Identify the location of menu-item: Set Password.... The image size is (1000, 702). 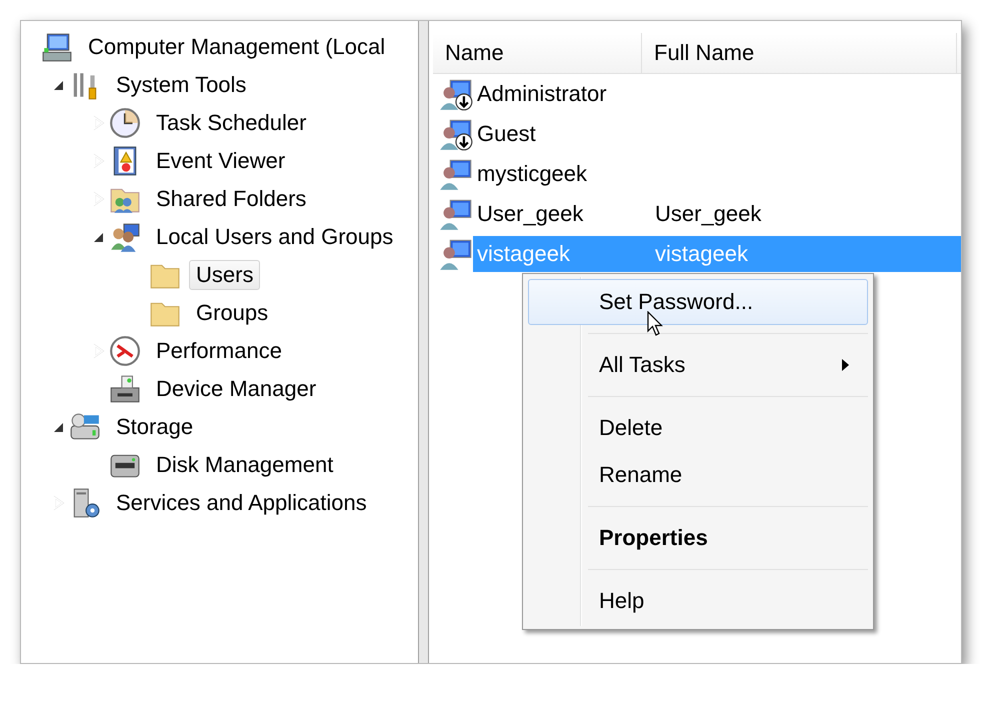
(698, 302).